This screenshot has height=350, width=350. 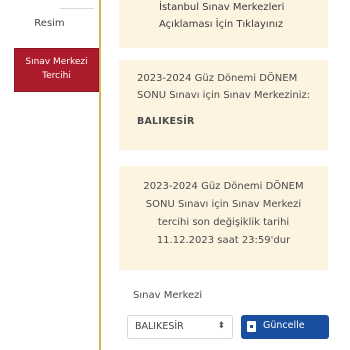 I want to click on select-arrows-icon: ⬍, so click(x=221, y=326).